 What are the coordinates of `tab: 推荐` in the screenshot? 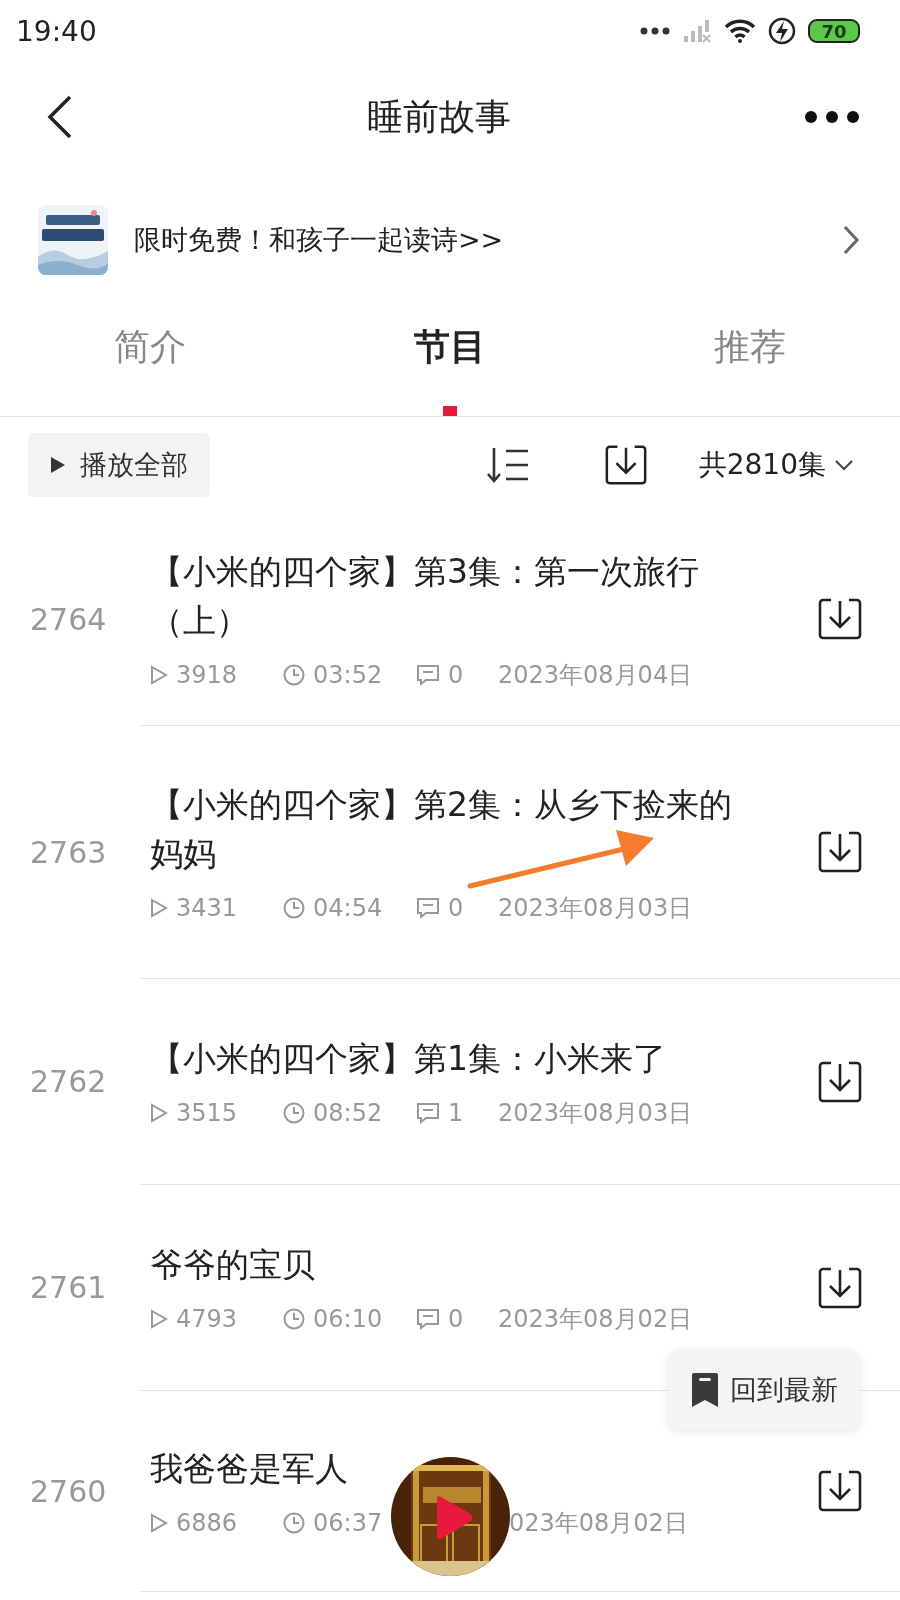 It's located at (750, 347).